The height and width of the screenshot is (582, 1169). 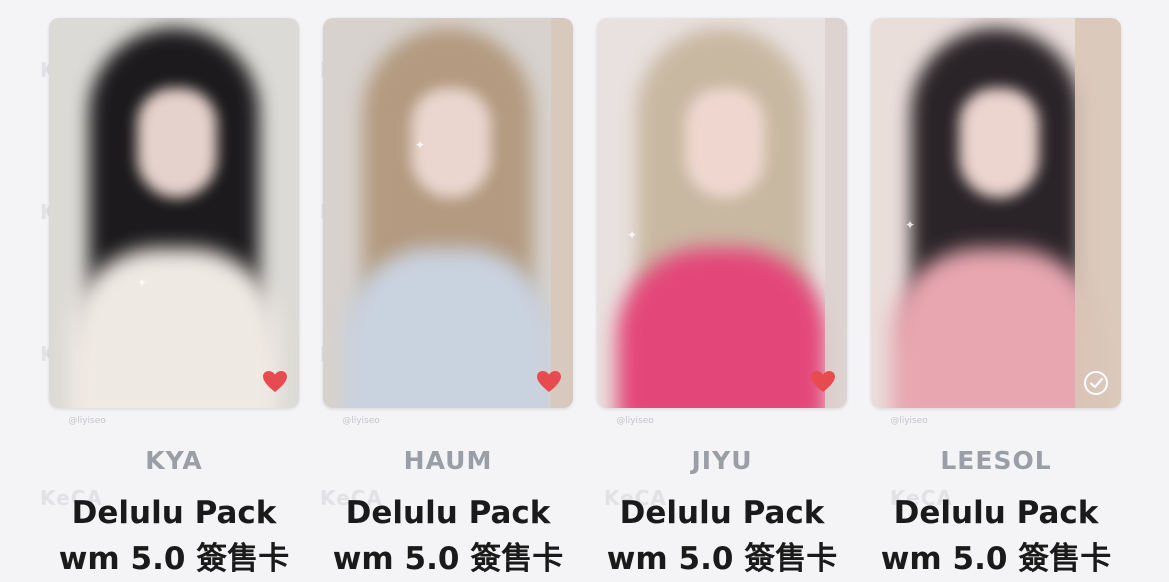 I want to click on member-name: LEESOL, so click(x=996, y=460).